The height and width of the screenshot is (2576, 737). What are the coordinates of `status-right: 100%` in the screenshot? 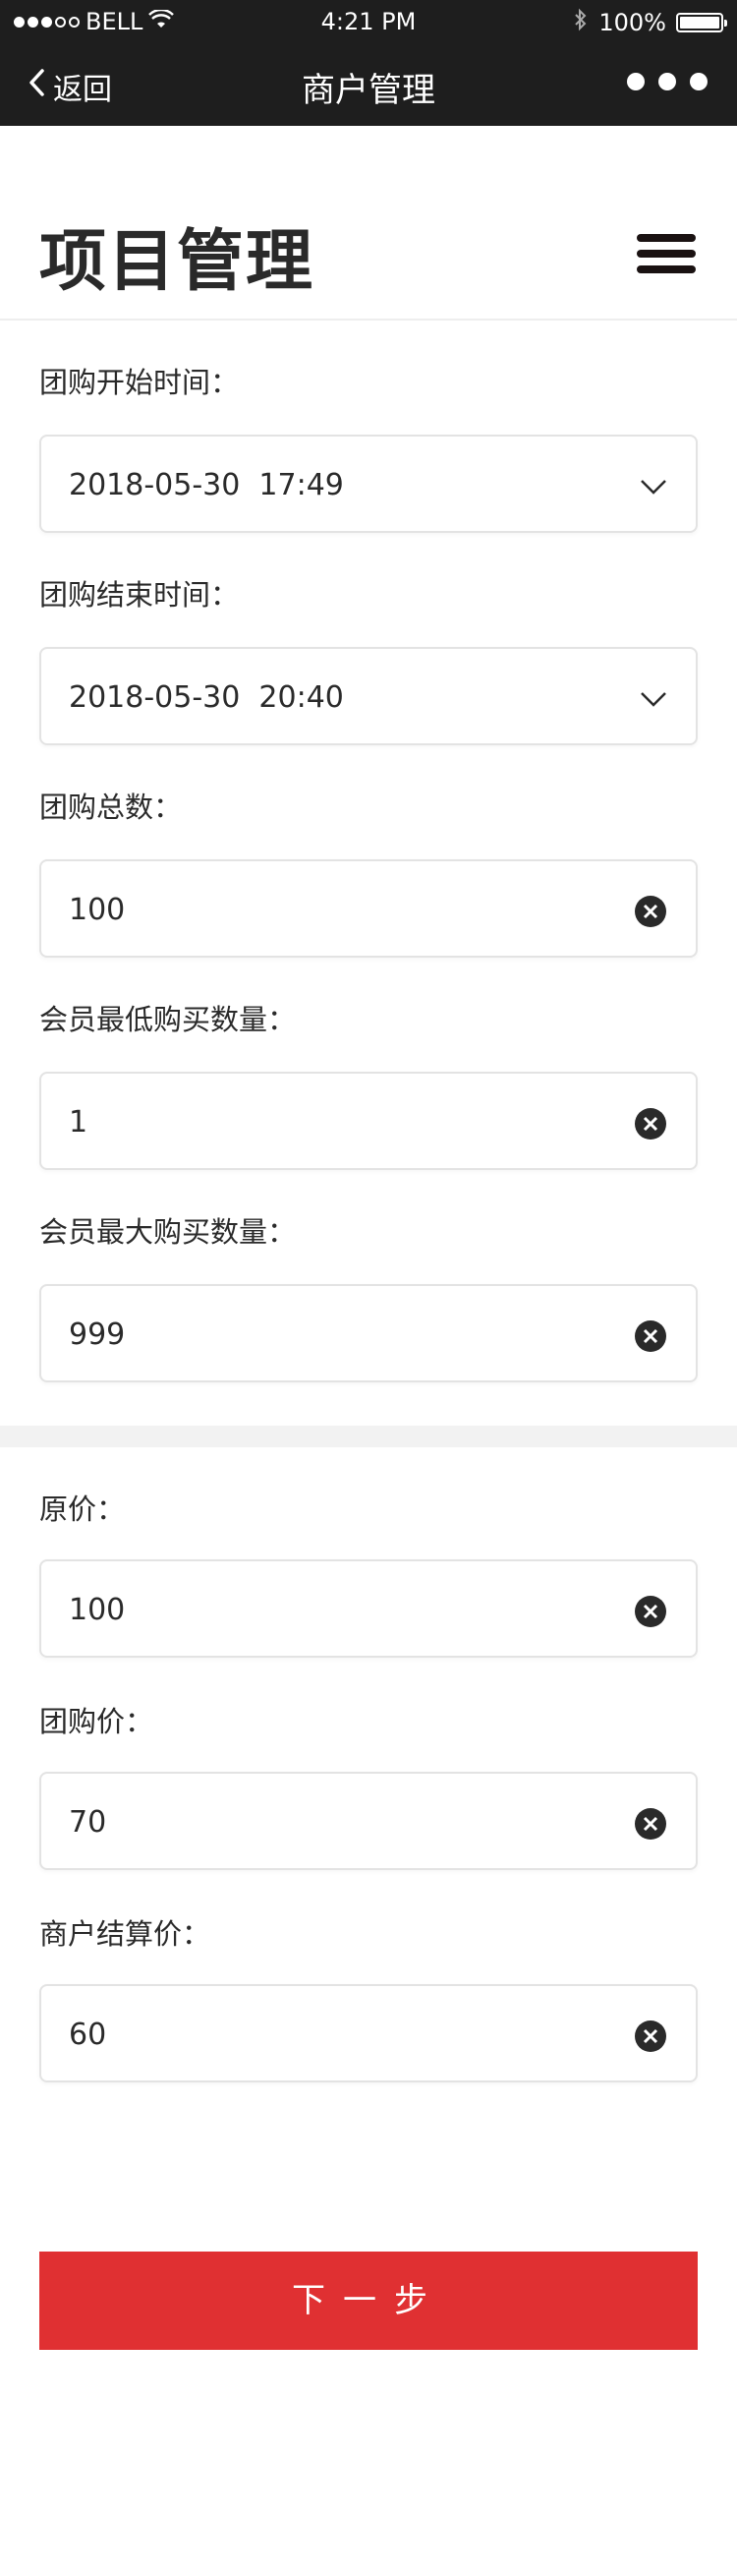 It's located at (650, 22).